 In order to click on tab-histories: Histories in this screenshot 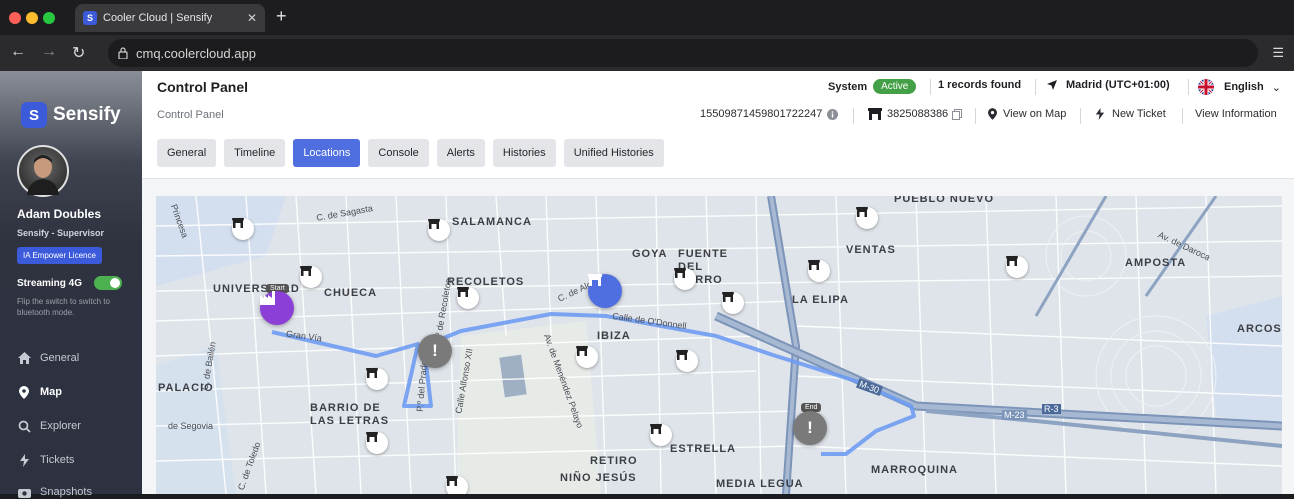, I will do `click(524, 153)`.